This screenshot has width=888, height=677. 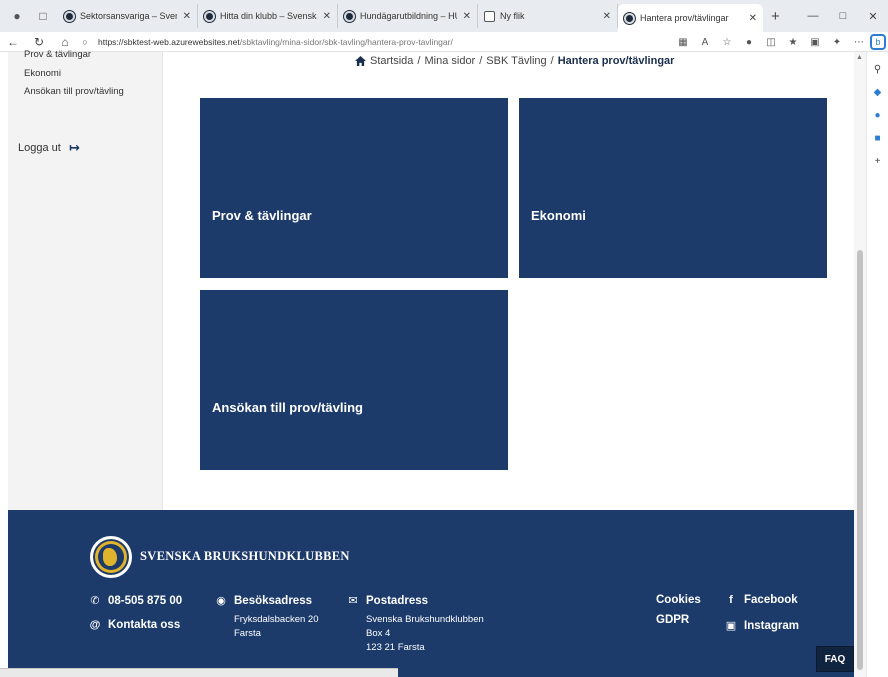 I want to click on tile-ansokan: Ansökan till prov/tävling, so click(x=354, y=380).